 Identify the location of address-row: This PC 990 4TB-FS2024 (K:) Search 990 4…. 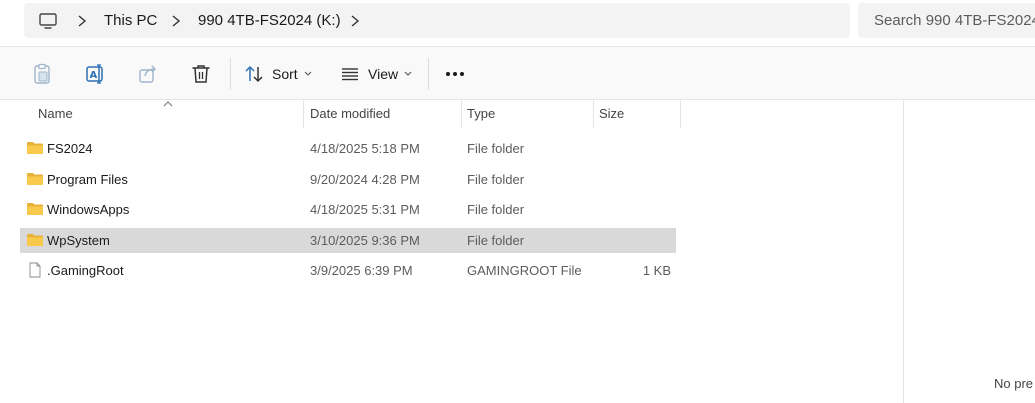
(517, 23).